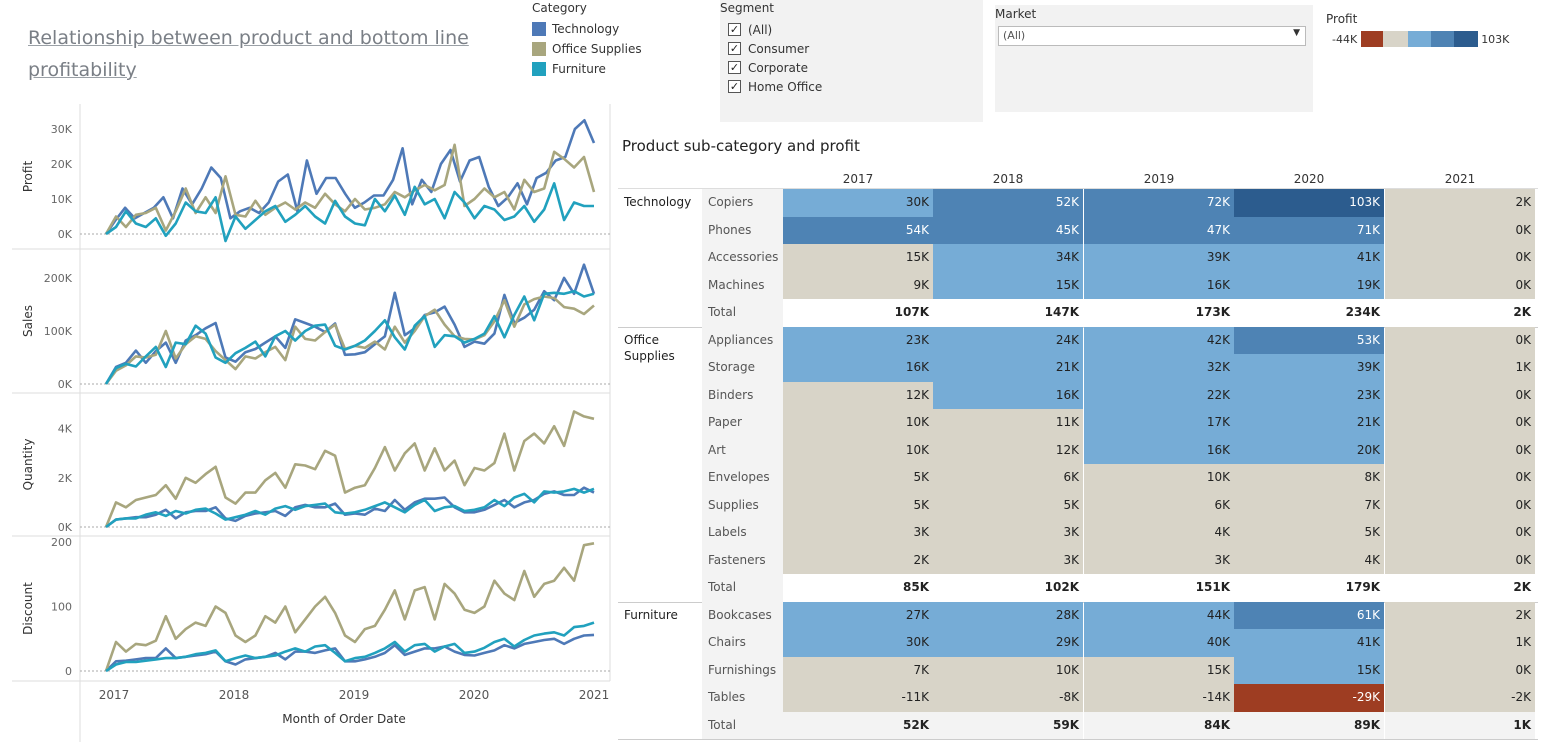 The height and width of the screenshot is (747, 1555). I want to click on category-legend-item: Technology, so click(617, 29).